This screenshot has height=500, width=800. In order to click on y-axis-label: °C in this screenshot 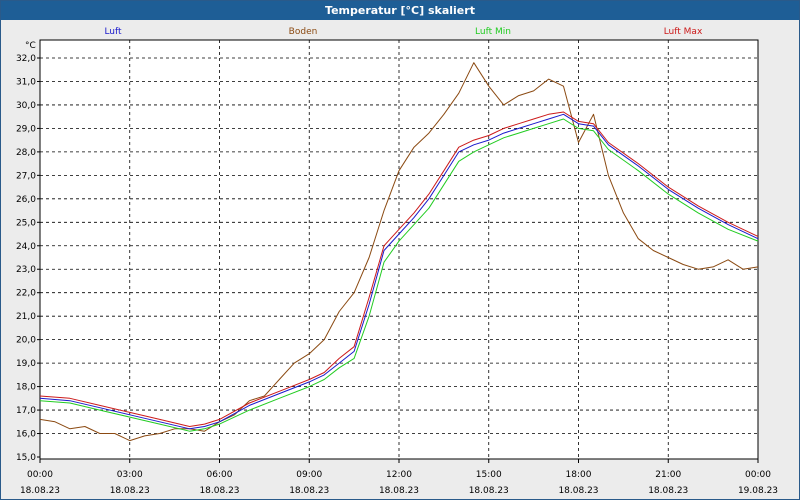, I will do `click(30, 46)`.